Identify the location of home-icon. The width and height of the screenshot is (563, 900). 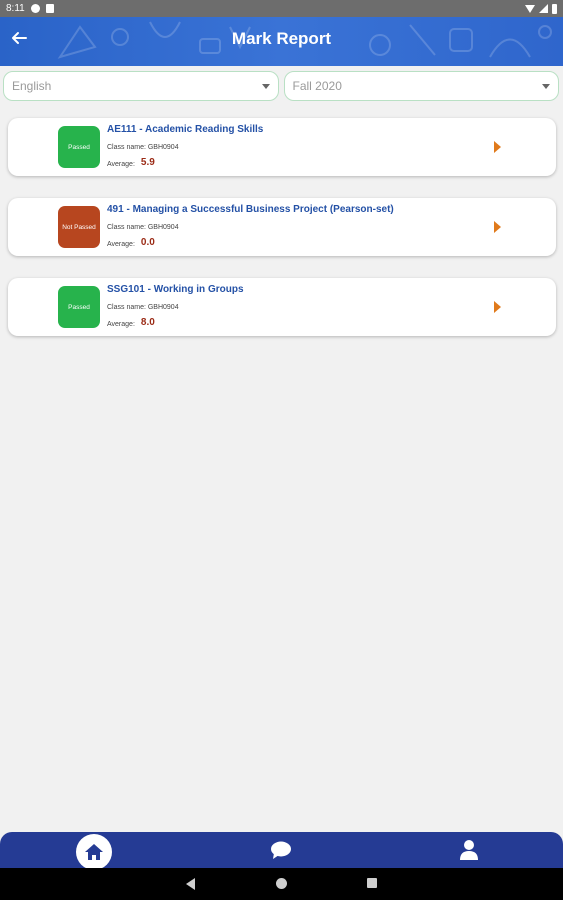
(94, 852).